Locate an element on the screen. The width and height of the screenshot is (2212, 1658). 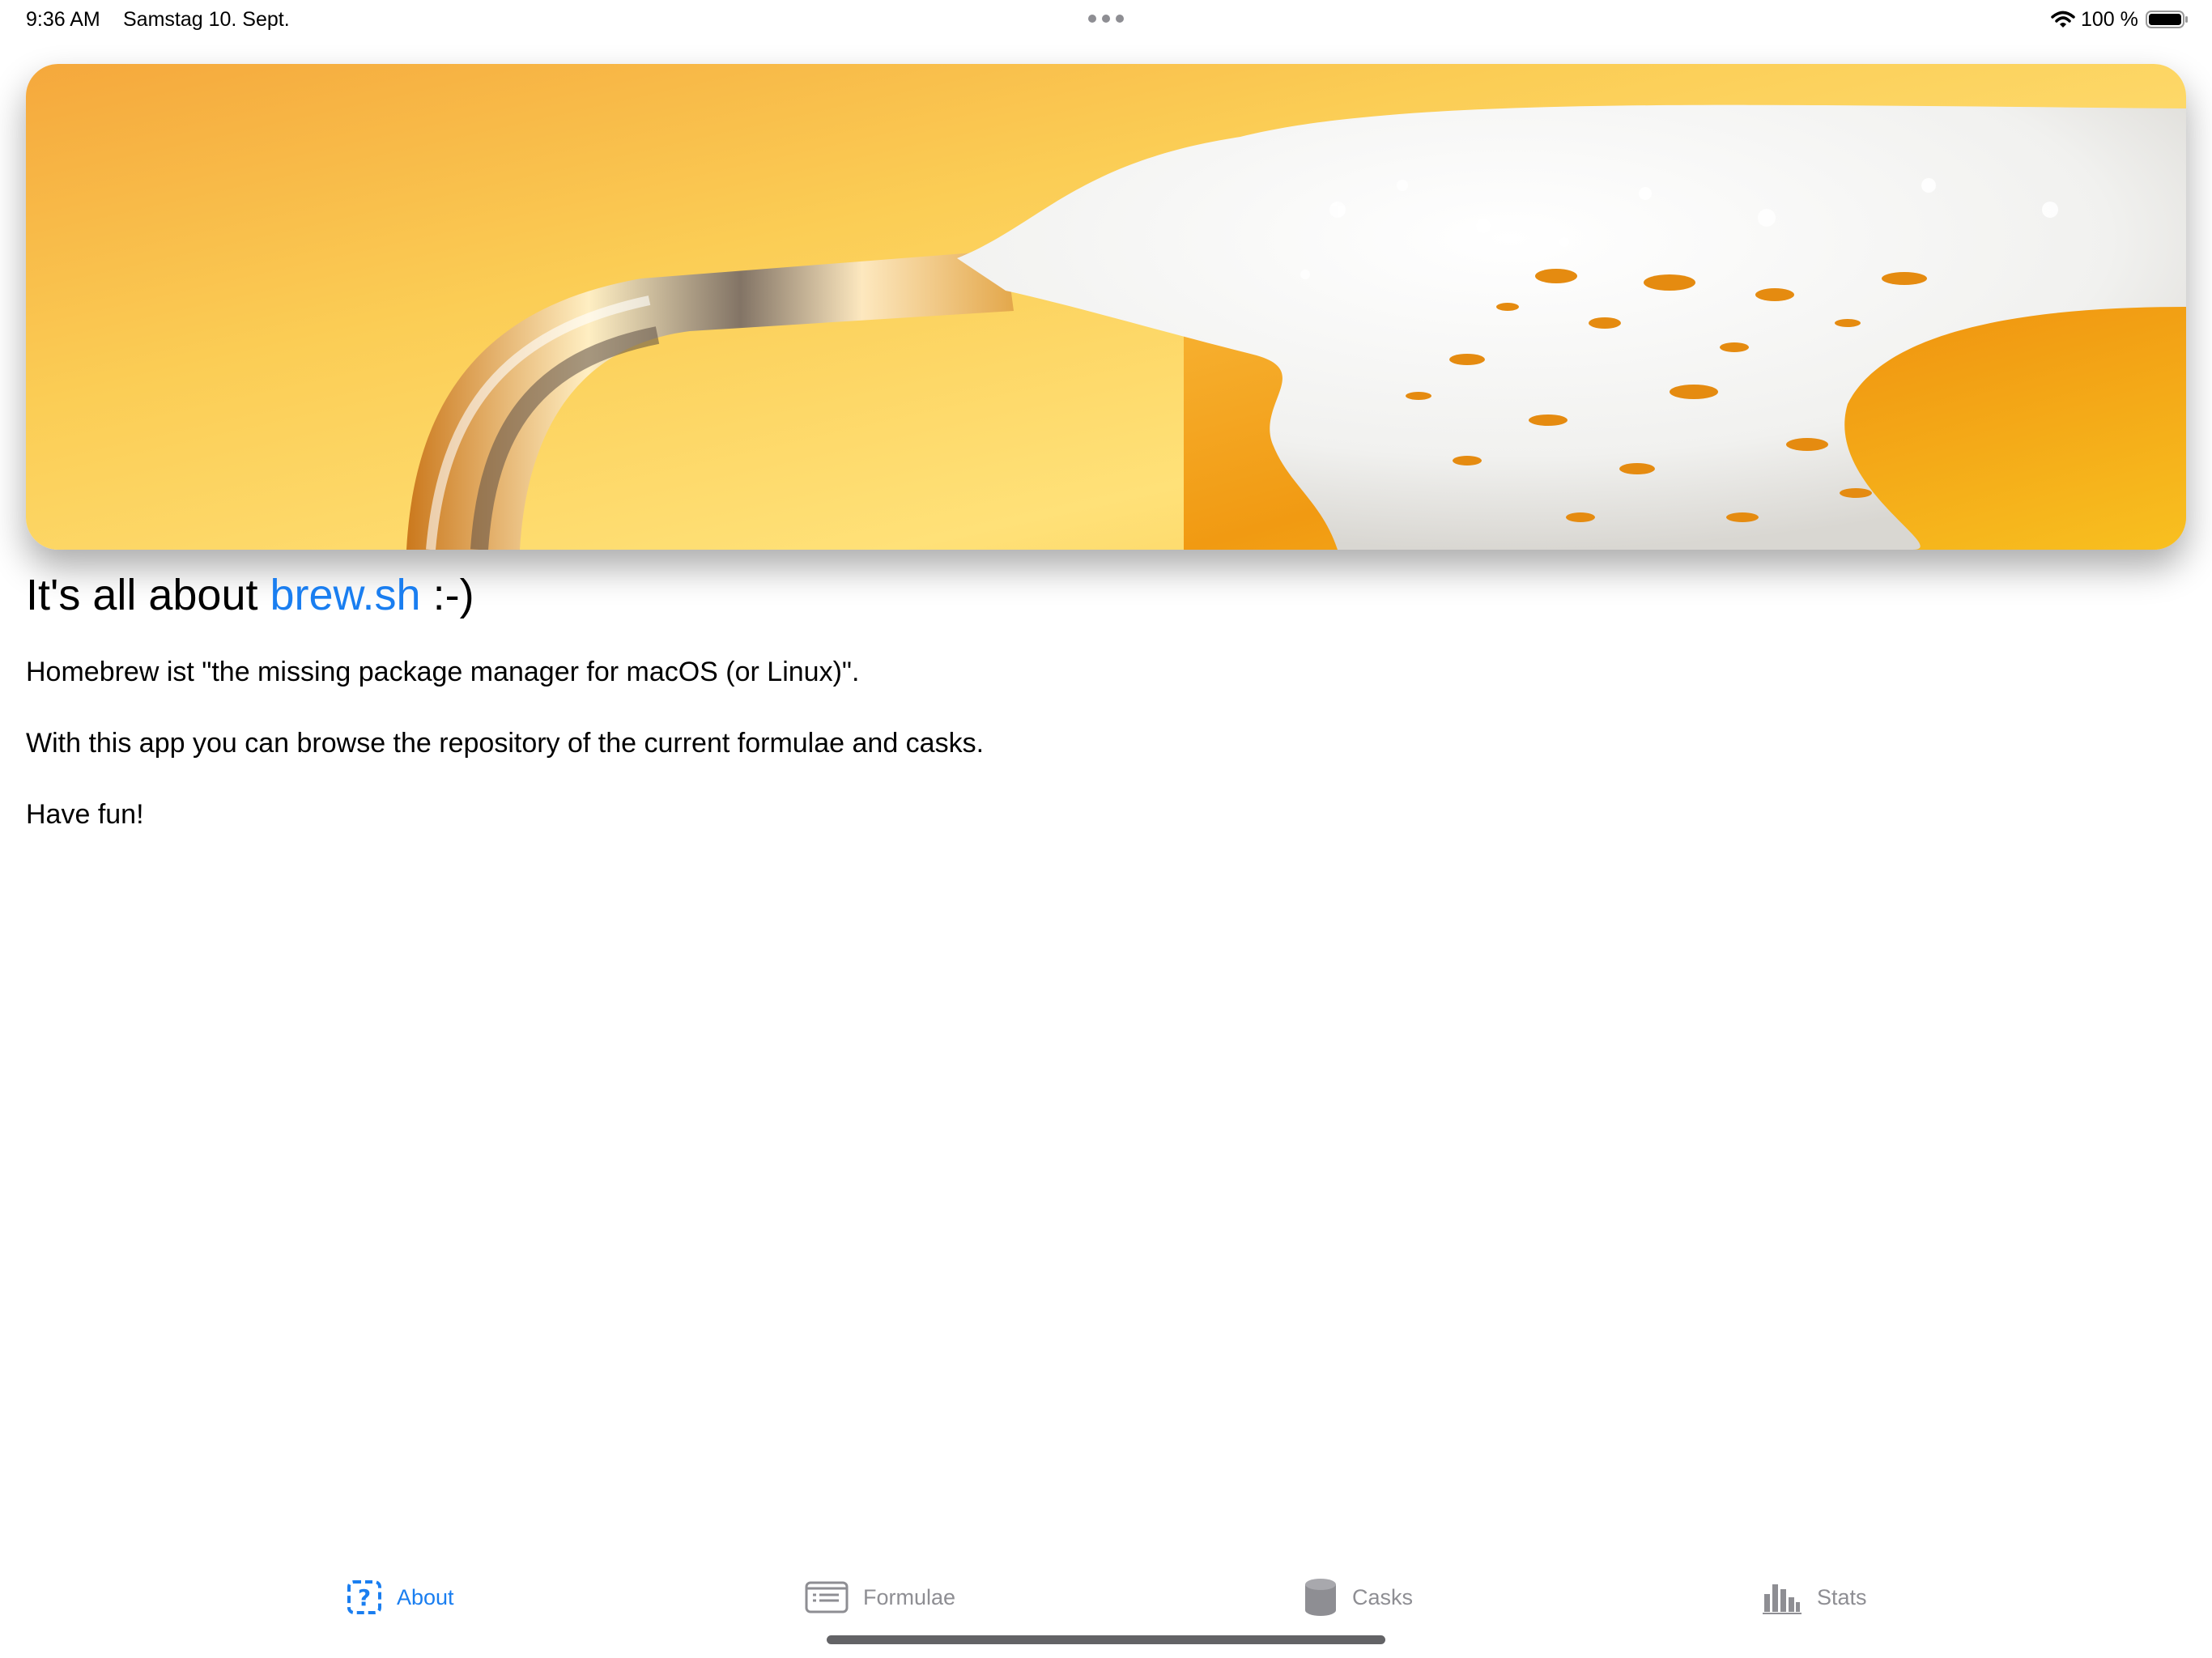
about-headline: It's all about brew.sh :-) is located at coordinates (250, 595).